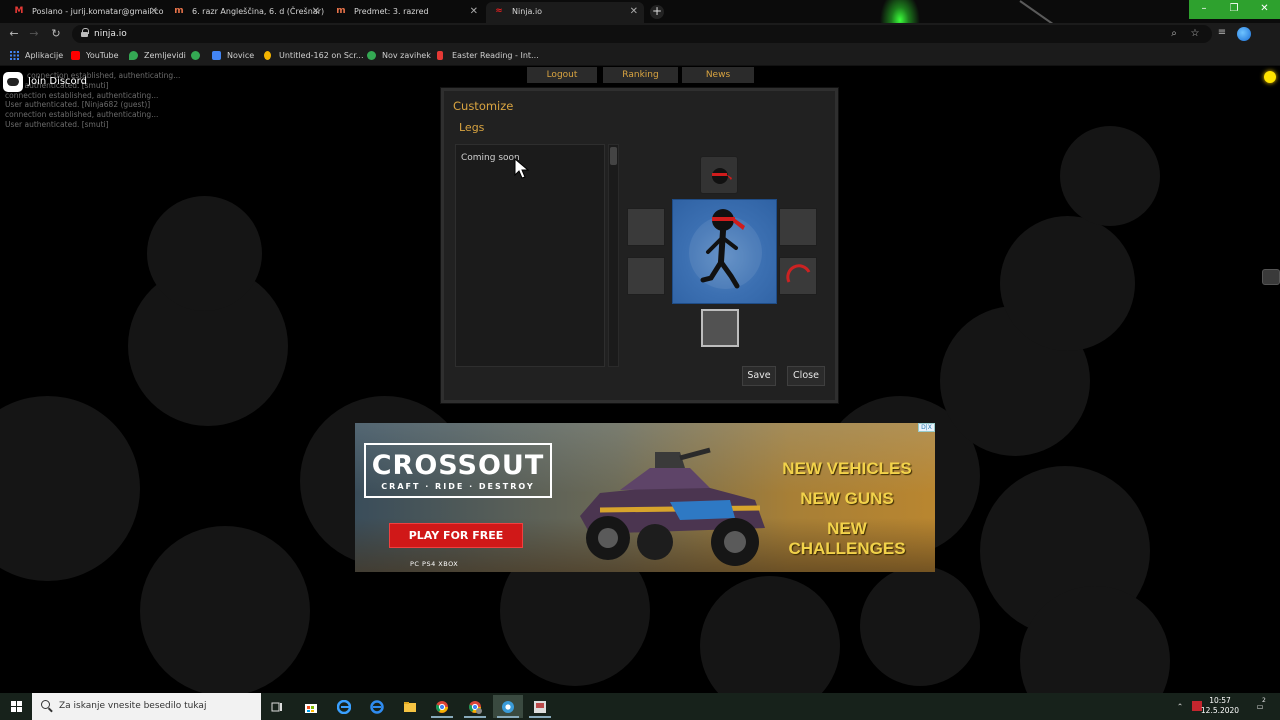 The height and width of the screenshot is (720, 1280). Describe the element at coordinates (508, 706) in the screenshot. I see `taskbar-chrome-active` at that location.